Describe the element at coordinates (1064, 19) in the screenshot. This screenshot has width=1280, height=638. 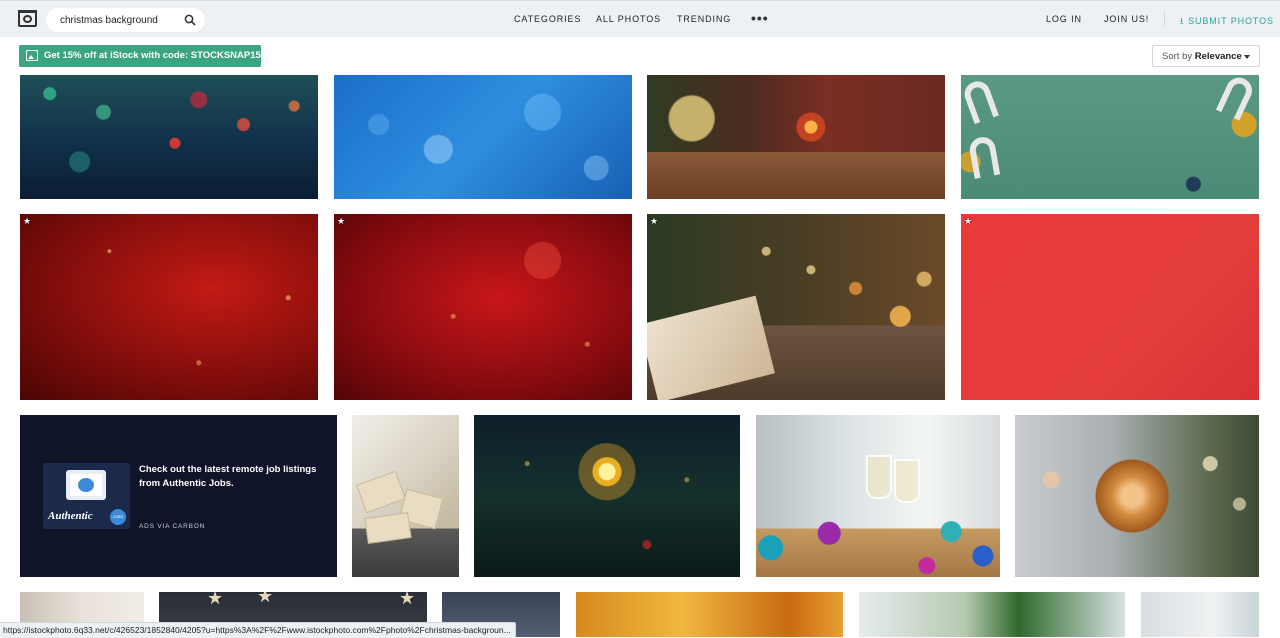
I see `login-link: LOG IN` at that location.